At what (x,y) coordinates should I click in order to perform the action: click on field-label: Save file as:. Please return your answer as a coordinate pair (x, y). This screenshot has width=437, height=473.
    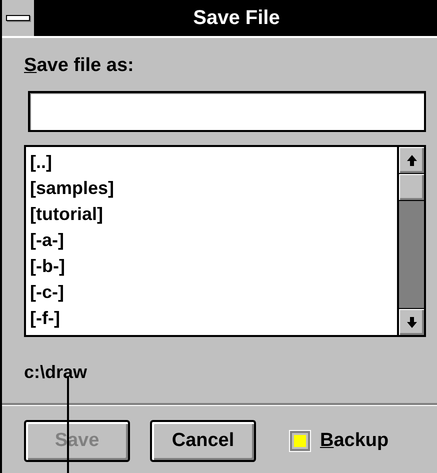
    Looking at the image, I should click on (79, 66).